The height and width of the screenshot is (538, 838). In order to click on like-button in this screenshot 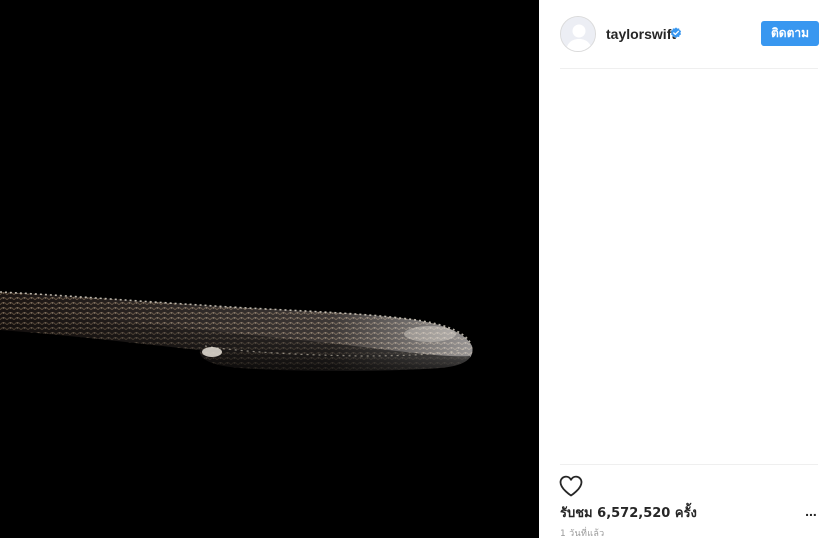, I will do `click(571, 486)`.